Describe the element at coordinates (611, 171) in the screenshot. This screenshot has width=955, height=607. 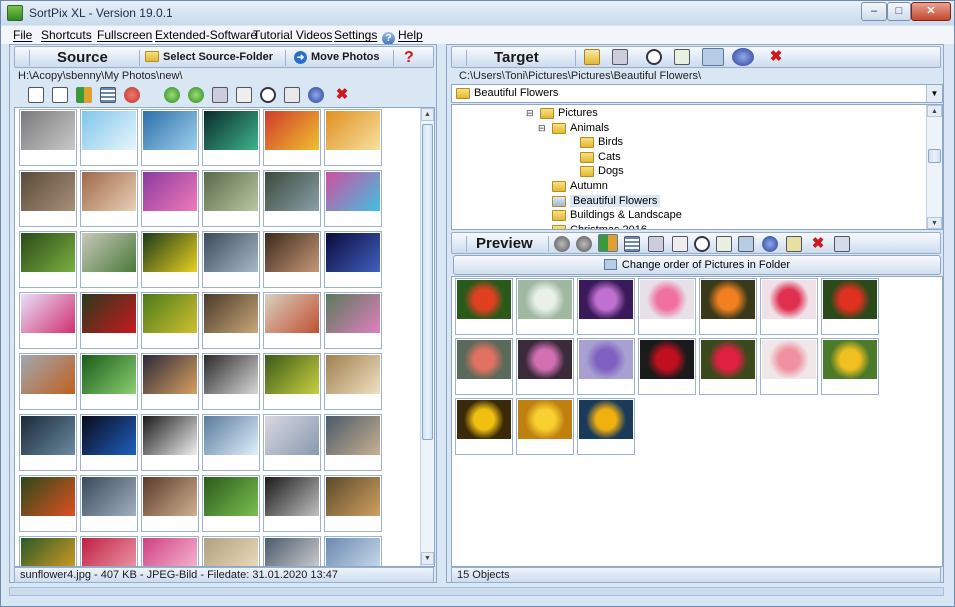
I see `tree-node-label: Dogs` at that location.